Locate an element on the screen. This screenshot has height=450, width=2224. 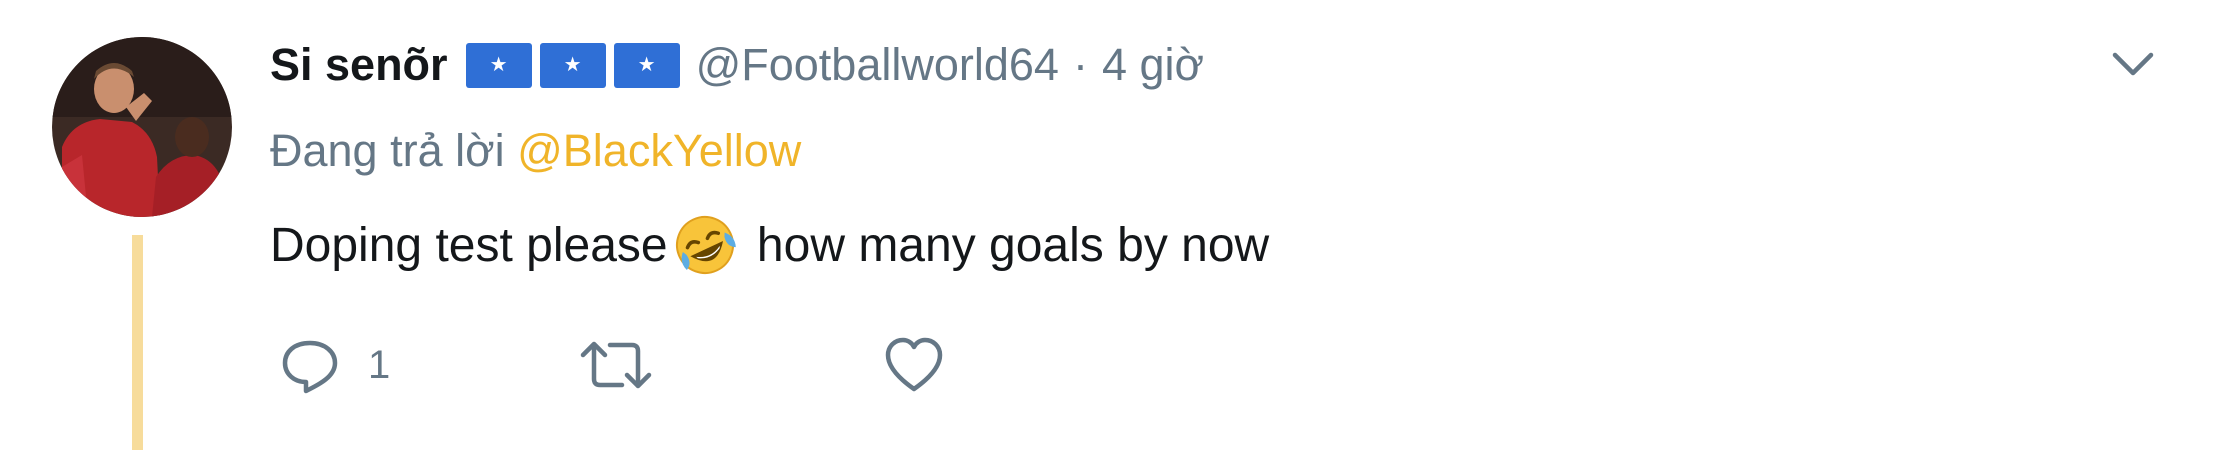
mention-link: @BlackYellow is located at coordinates (659, 150).